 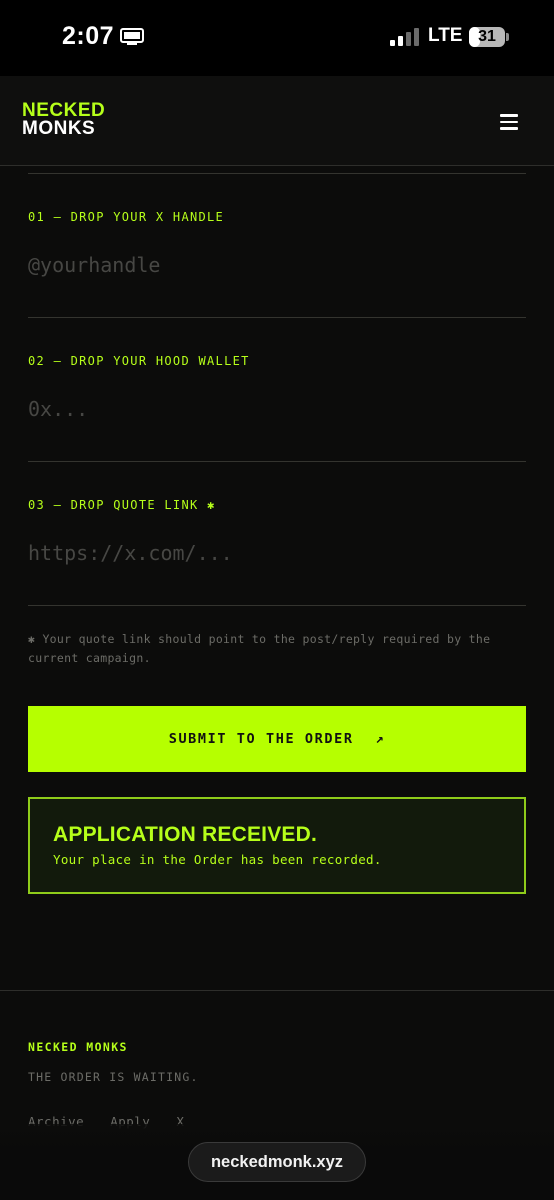 I want to click on status-time: 2:07, so click(x=88, y=36).